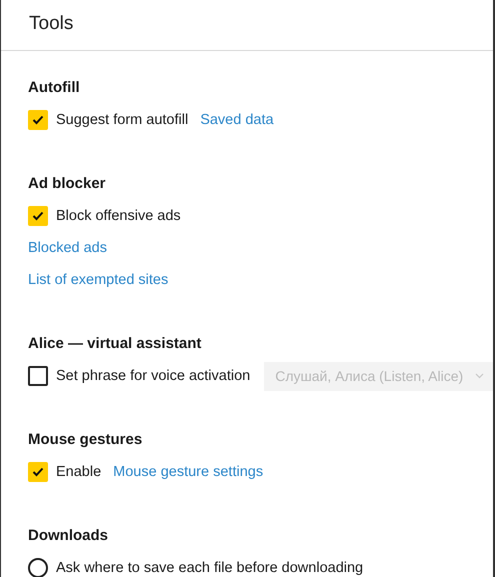  What do you see at coordinates (118, 216) in the screenshot?
I see `checkbox-label: Block offensive ads` at bounding box center [118, 216].